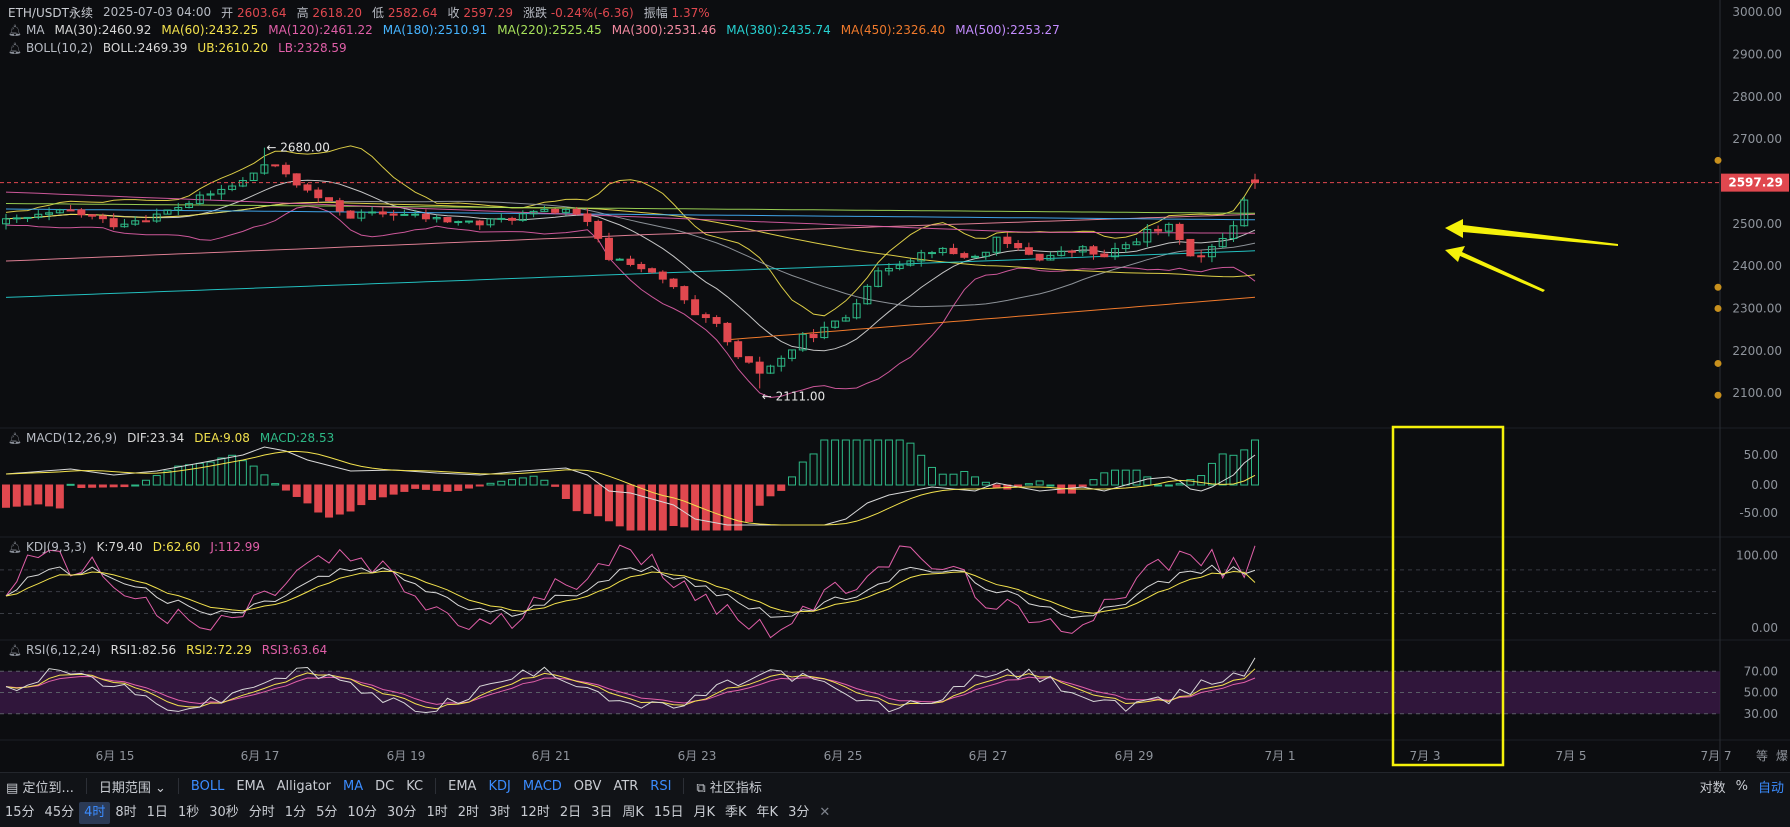 The image size is (1790, 827). Describe the element at coordinates (143, 650) in the screenshot. I see `rsi-legend-item: RSI1:82.56` at that location.